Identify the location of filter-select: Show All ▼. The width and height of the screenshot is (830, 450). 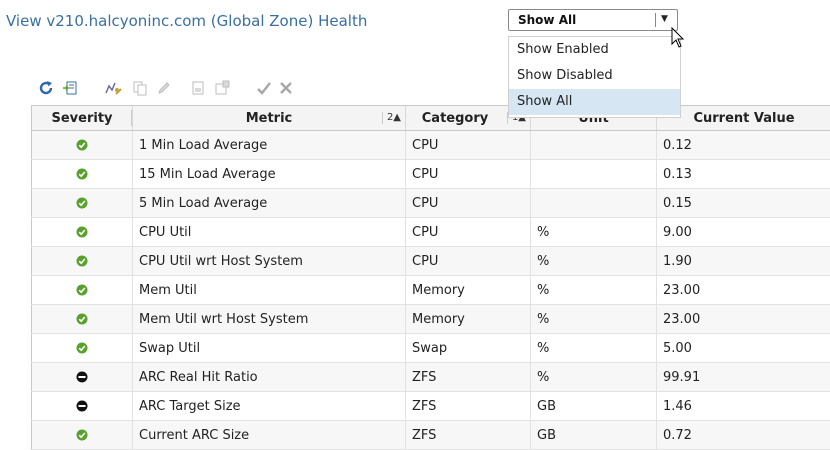
(593, 20).